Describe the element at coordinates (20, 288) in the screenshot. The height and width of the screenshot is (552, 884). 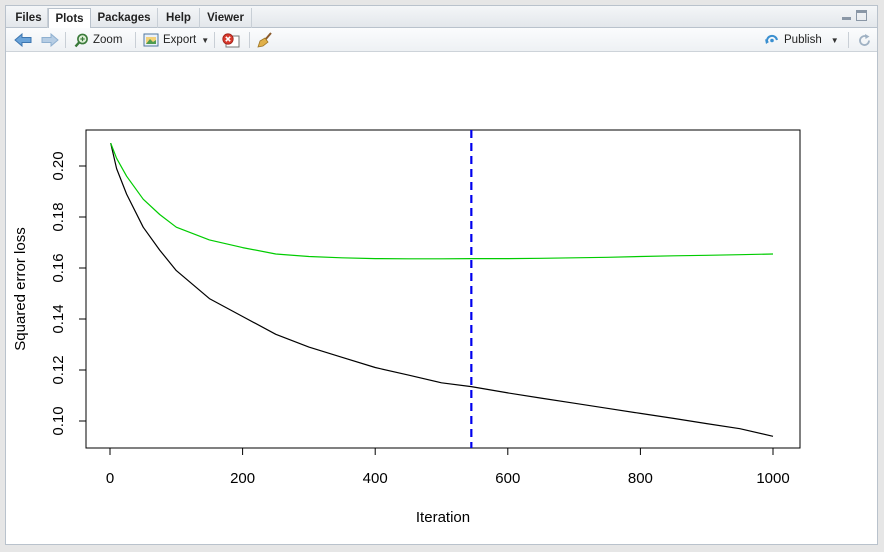
I see `y-axis-label: Squared error loss` at that location.